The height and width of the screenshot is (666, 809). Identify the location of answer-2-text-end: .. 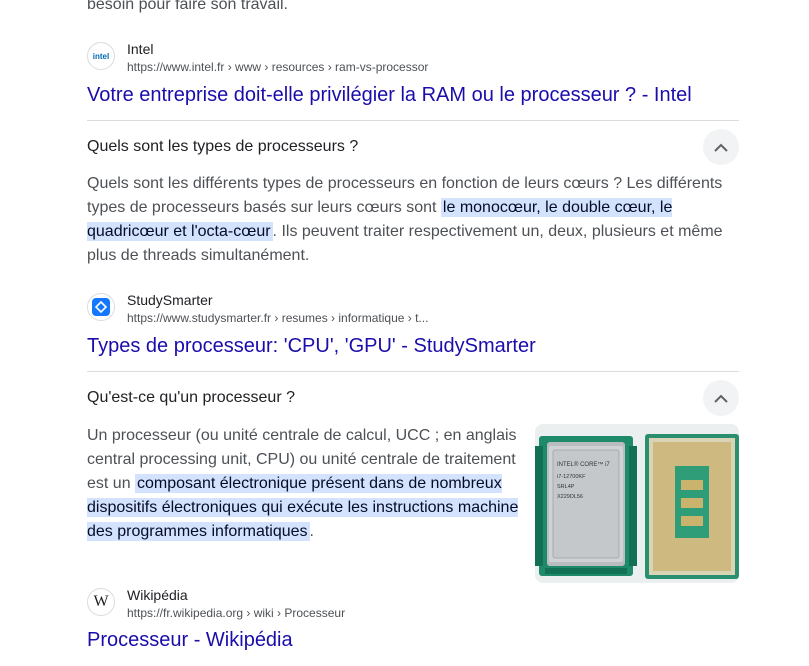
(311, 531).